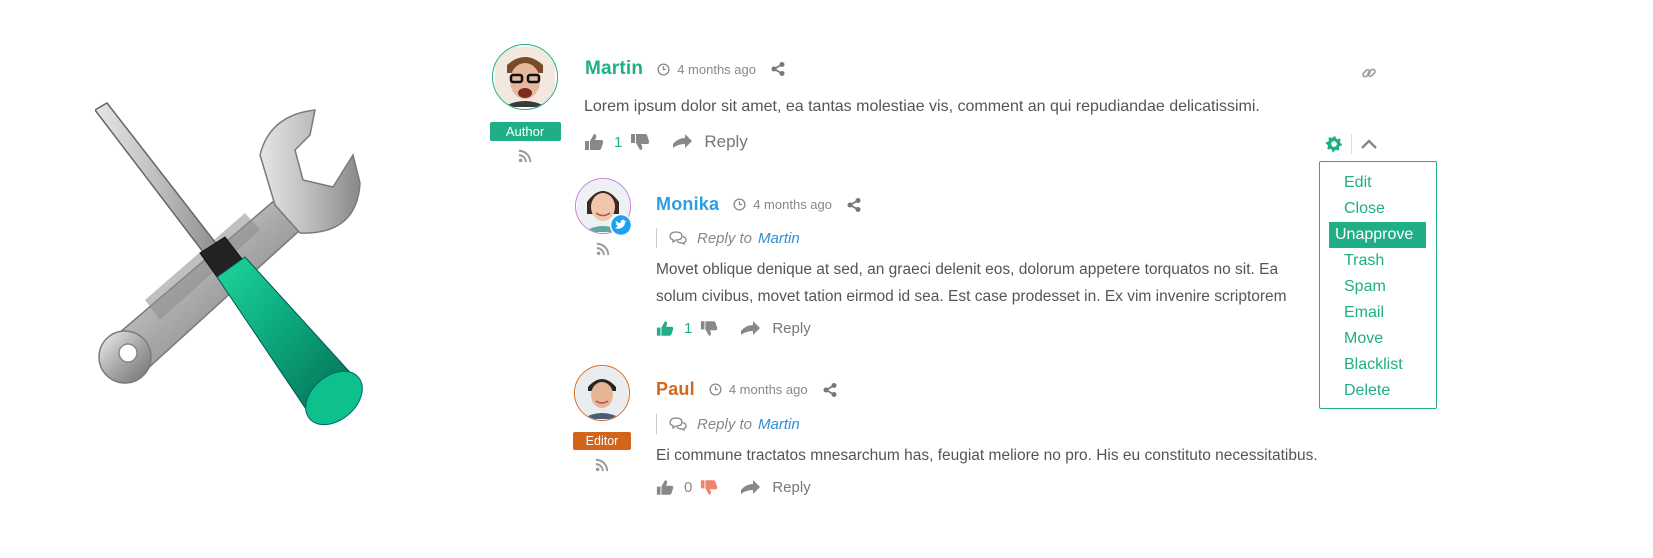  What do you see at coordinates (1334, 144) in the screenshot?
I see `gear-icon` at bounding box center [1334, 144].